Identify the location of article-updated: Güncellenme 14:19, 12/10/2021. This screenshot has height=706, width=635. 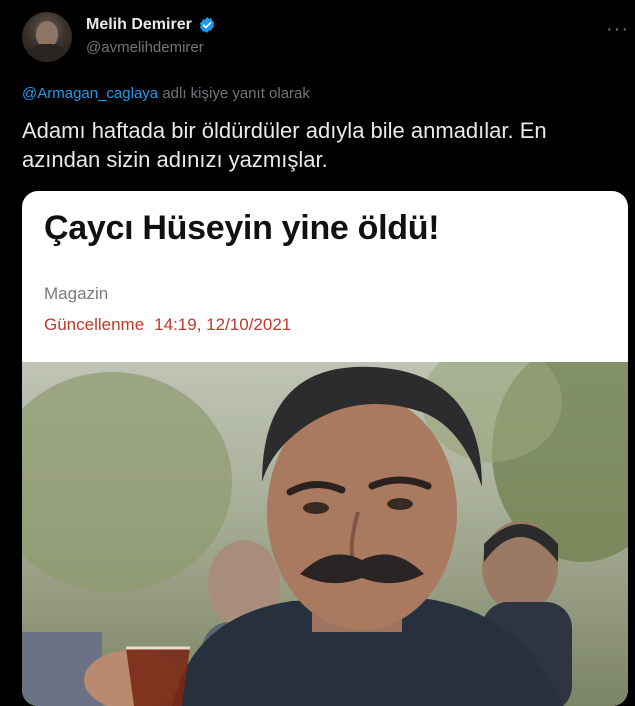
(167, 325).